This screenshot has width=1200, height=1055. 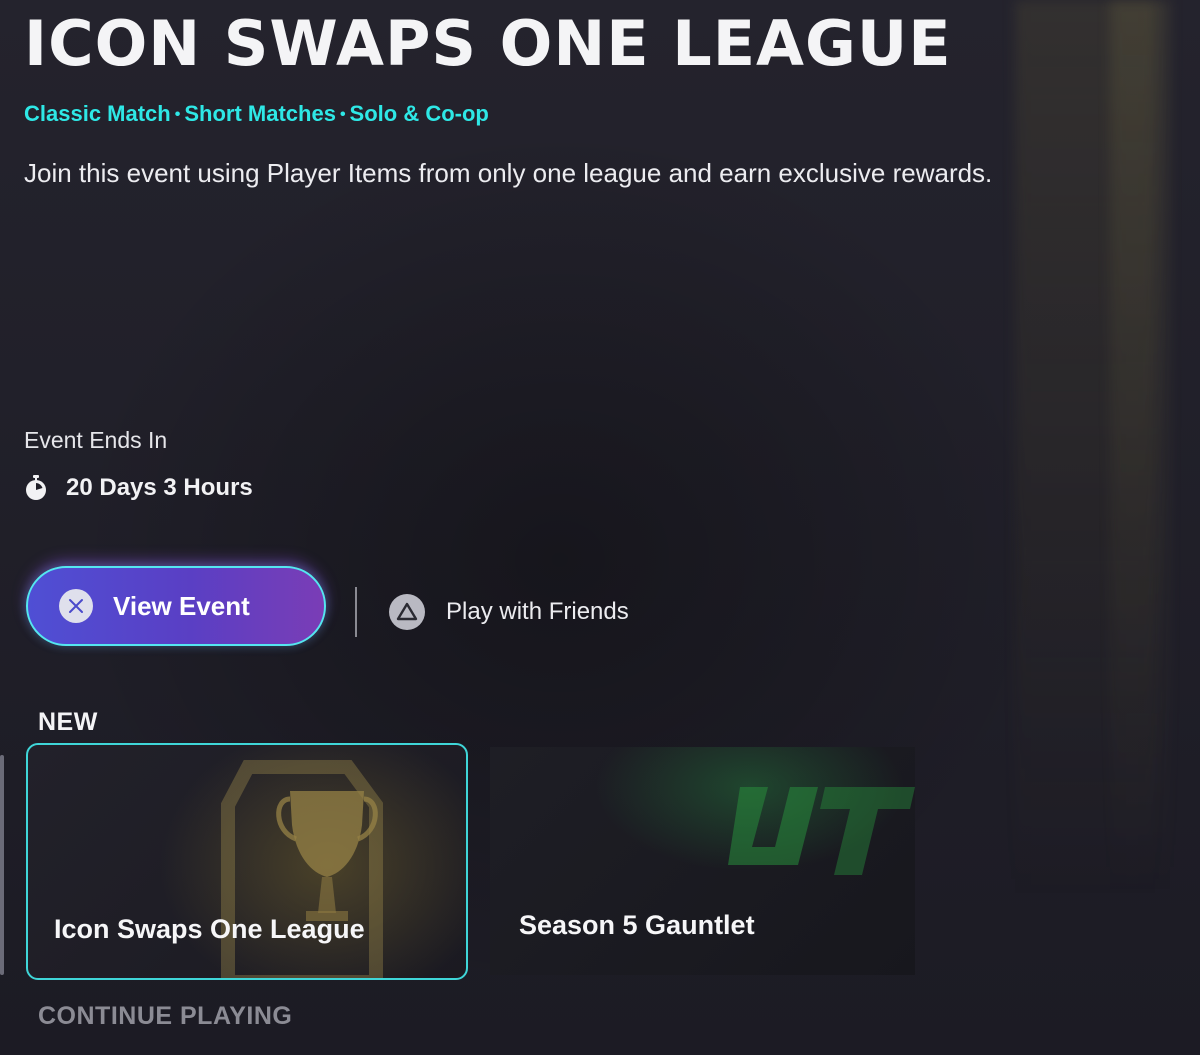 What do you see at coordinates (637, 925) in the screenshot?
I see `card-title: Season 5 Gauntlet` at bounding box center [637, 925].